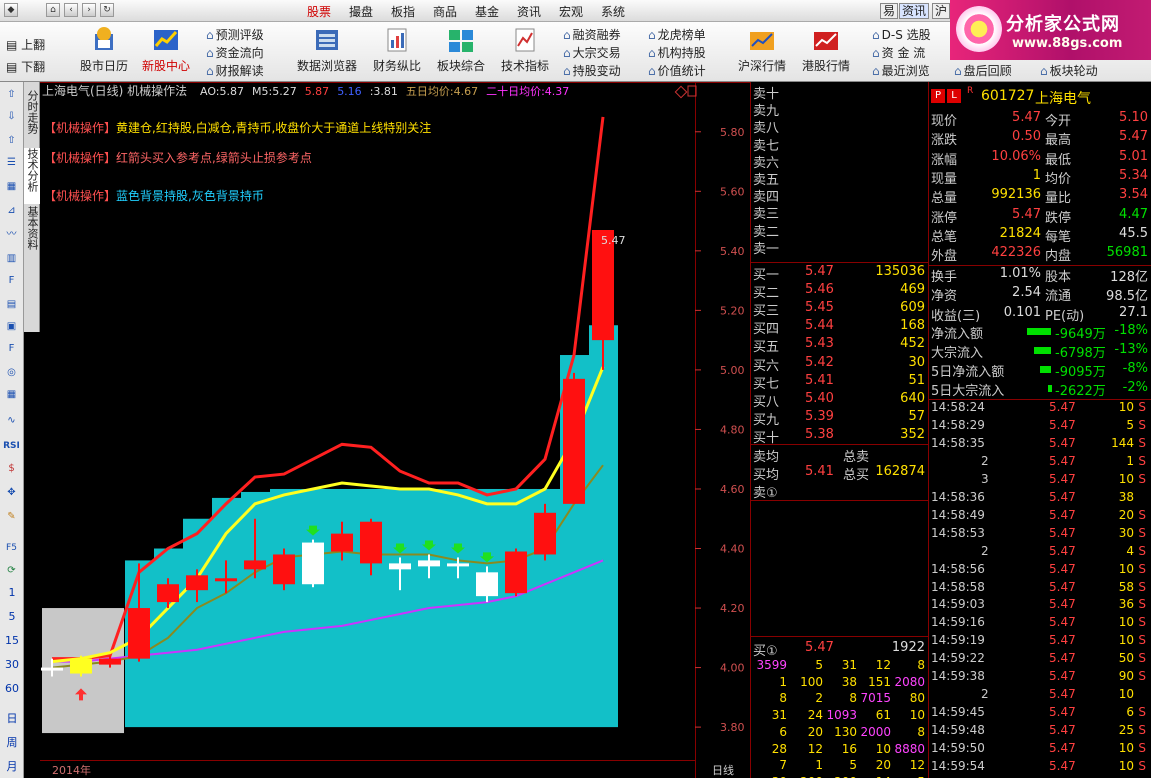 Image resolution: width=1151 pixels, height=778 pixels. Describe the element at coordinates (840, 212) in the screenshot. I see `sell-level-7: 卖三` at that location.